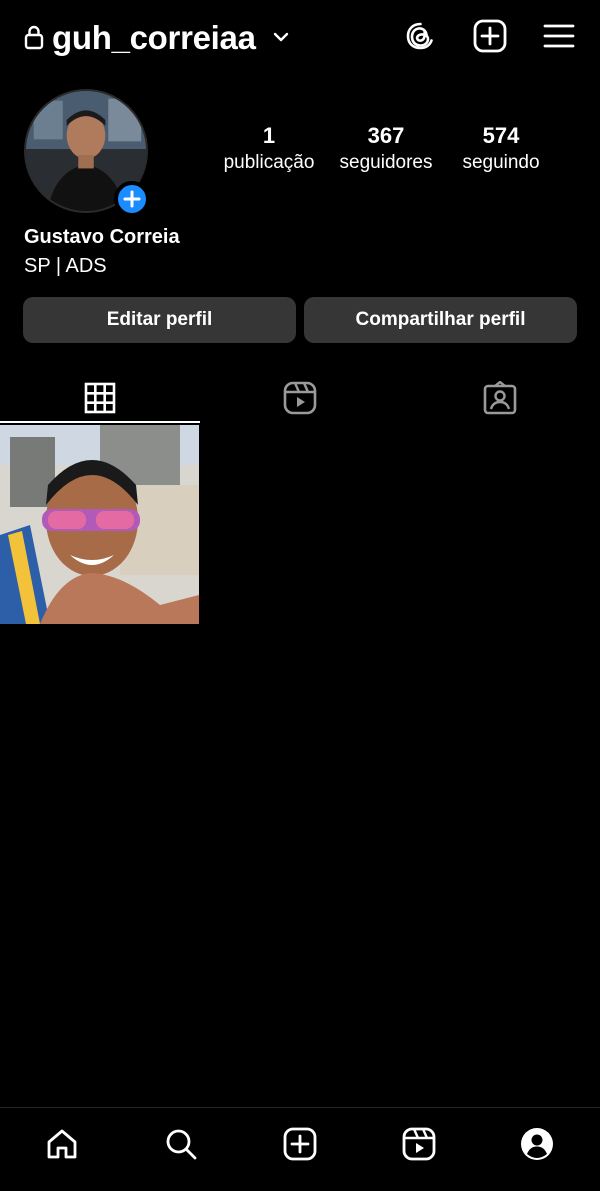 The image size is (600, 1191). I want to click on username: guh_correiaa, so click(154, 38).